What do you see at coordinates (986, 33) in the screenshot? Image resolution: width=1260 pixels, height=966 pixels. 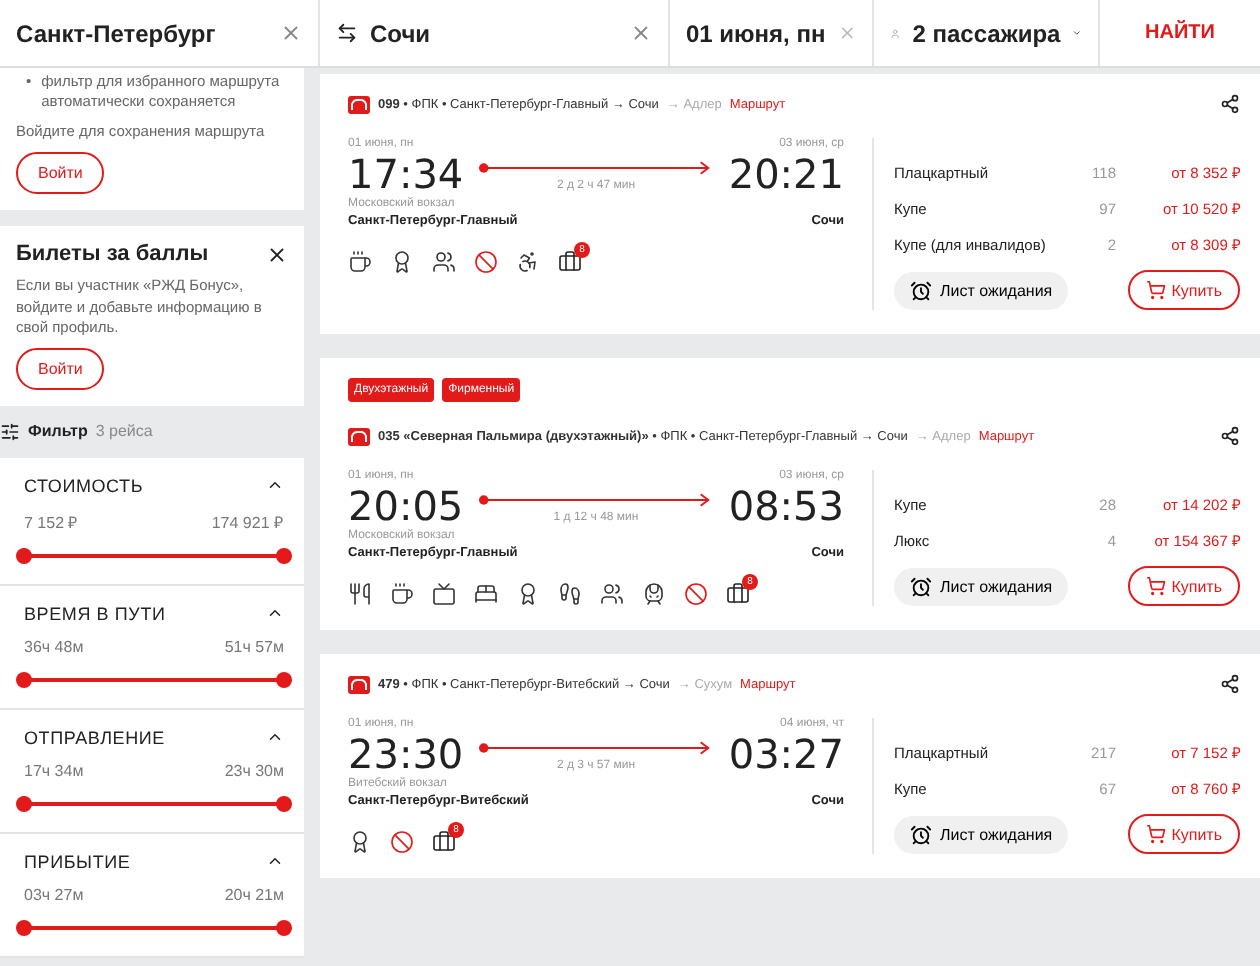 I see `passengers-field: 2 пассажира` at bounding box center [986, 33].